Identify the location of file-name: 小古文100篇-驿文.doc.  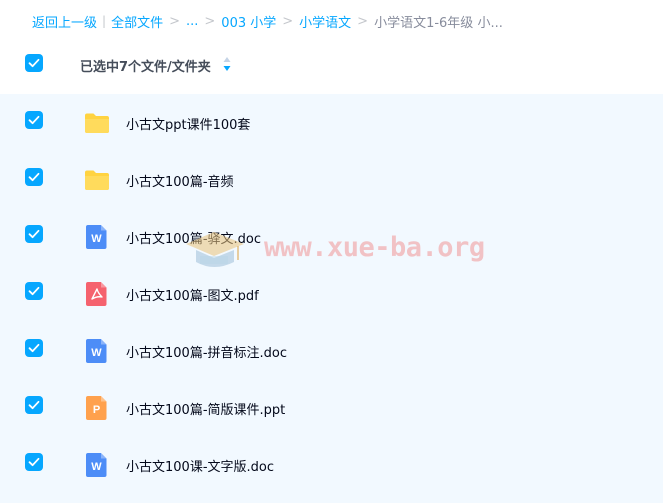
(193, 237).